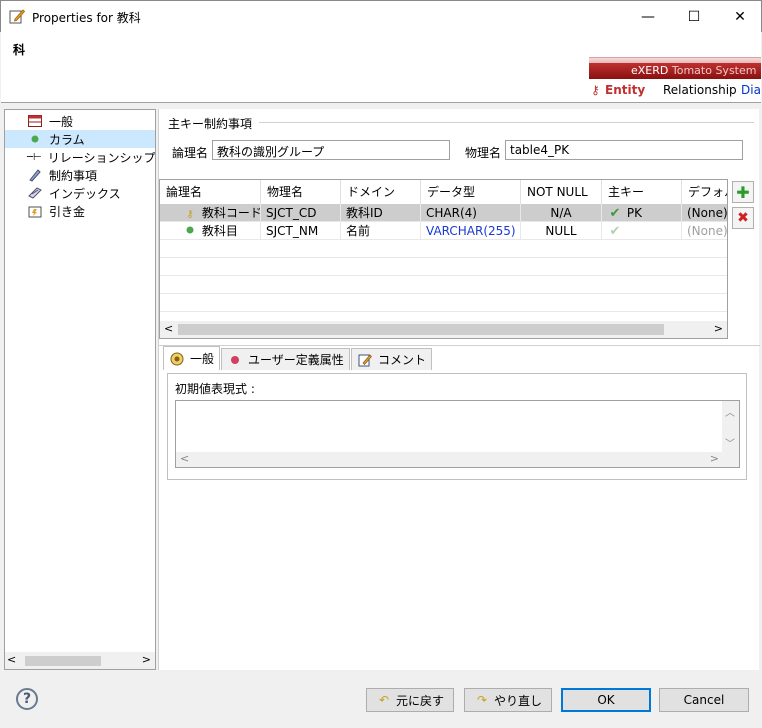  What do you see at coordinates (634, 213) in the screenshot?
I see `cell-pk-text: PK` at bounding box center [634, 213].